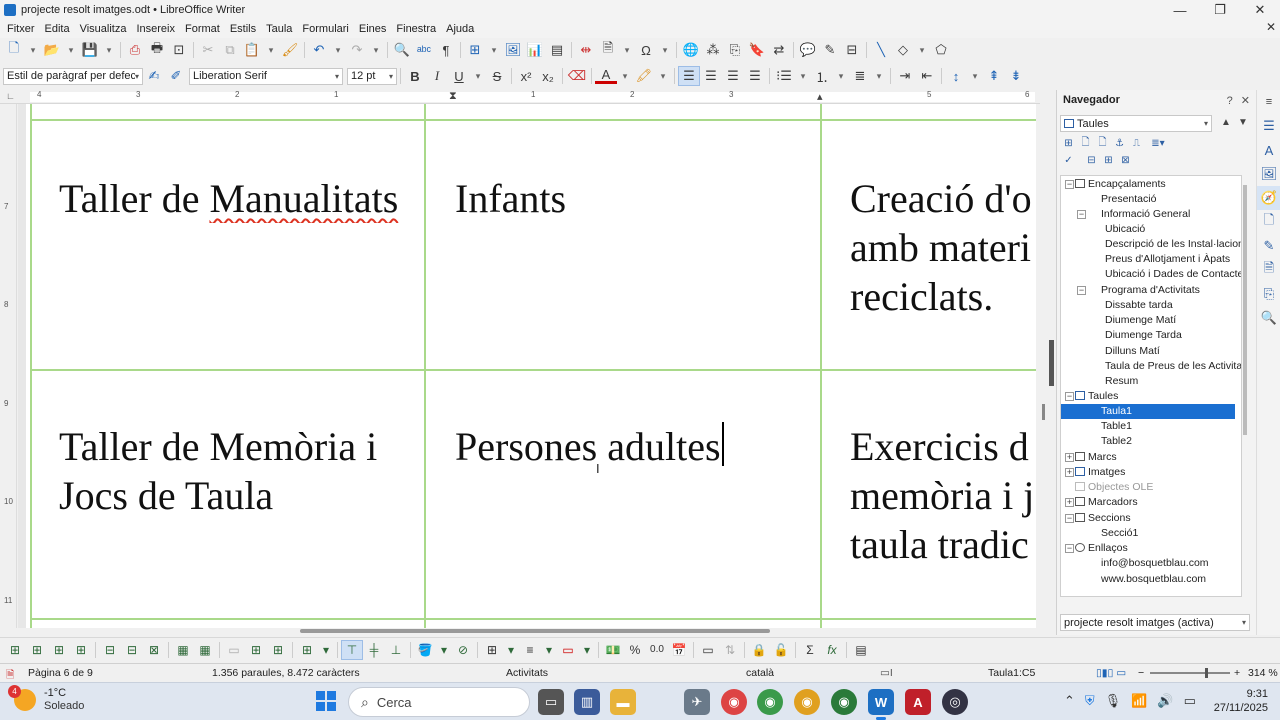 This screenshot has height=720, width=1280. Describe the element at coordinates (606, 75) in the screenshot. I see `font-color-icon: A` at that location.